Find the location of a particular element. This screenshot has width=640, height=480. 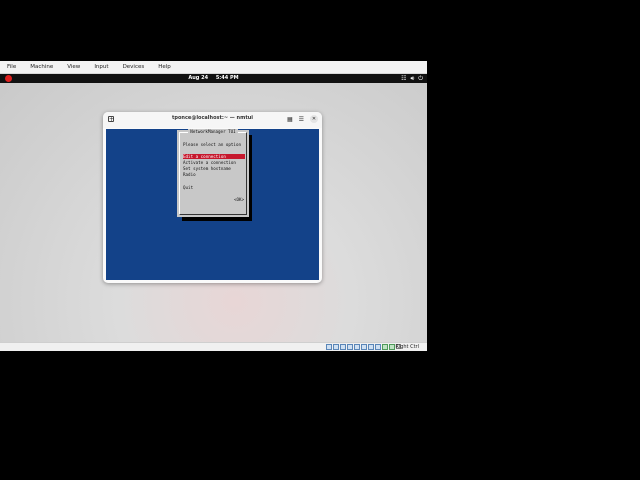

volume-icon: 🔊︎ is located at coordinates (412, 78).